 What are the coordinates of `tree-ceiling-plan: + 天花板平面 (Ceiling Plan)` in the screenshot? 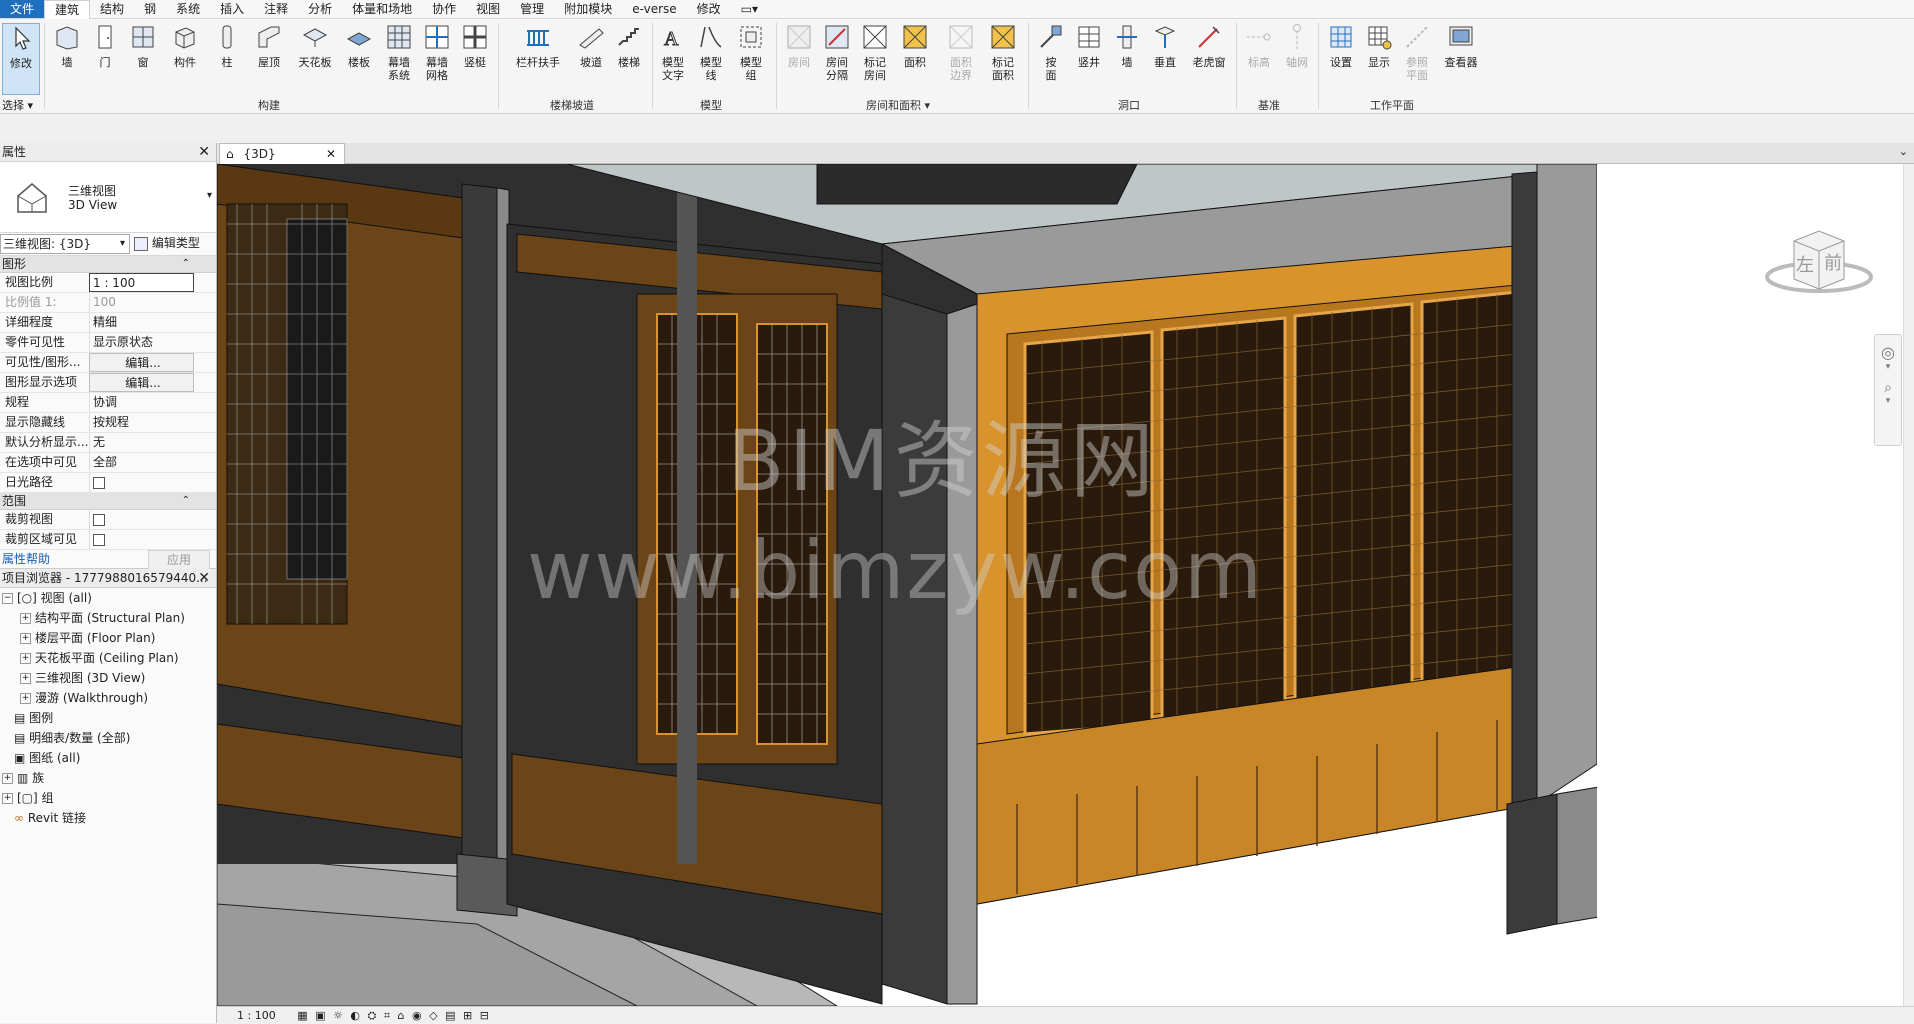 It's located at (108, 658).